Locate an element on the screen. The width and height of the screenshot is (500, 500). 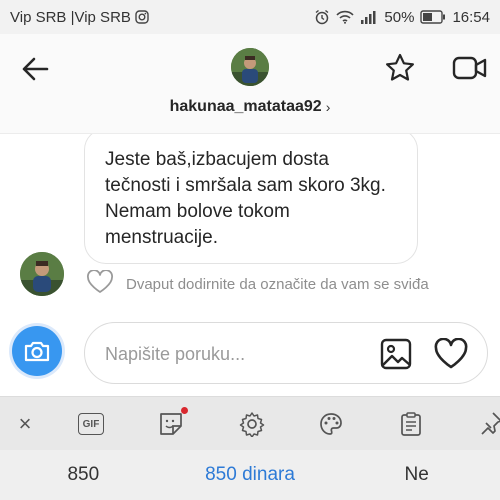
theme-button is located at coordinates (331, 424).